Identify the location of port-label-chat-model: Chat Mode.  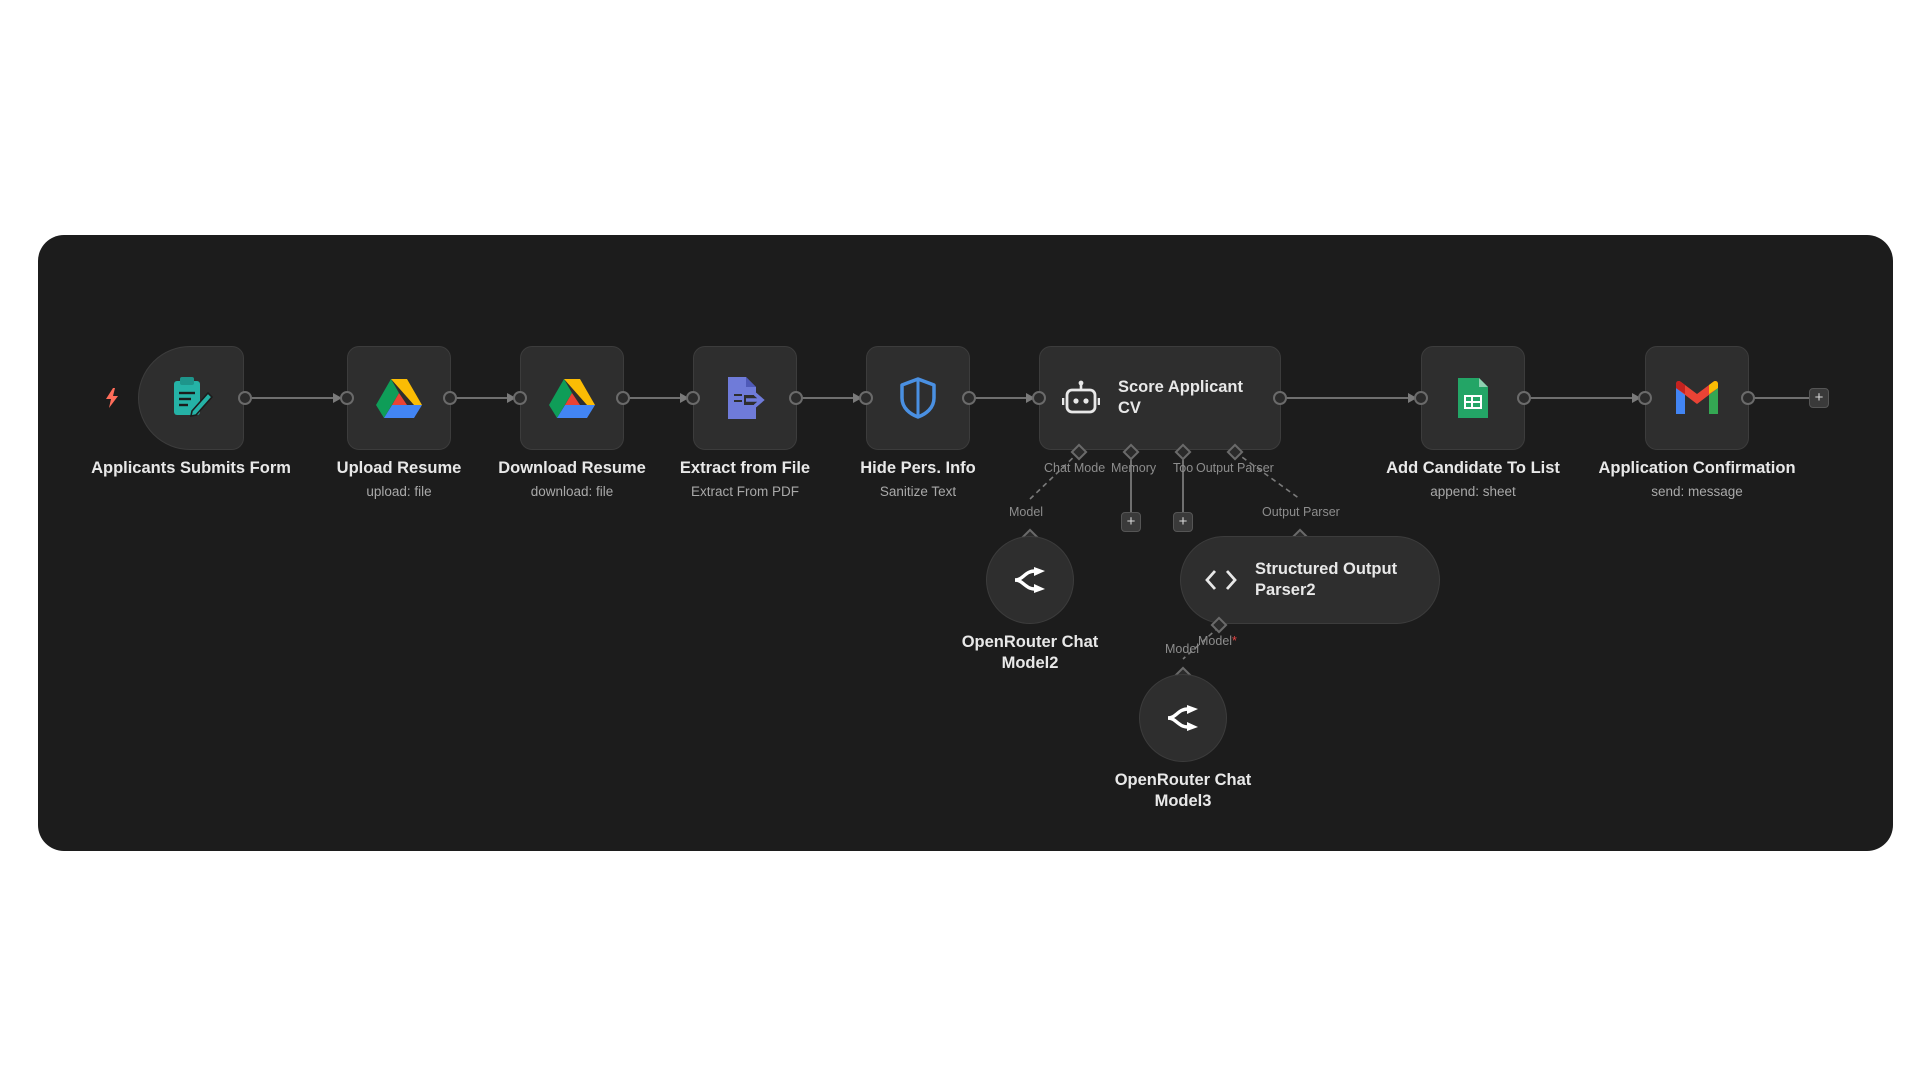
(1075, 468).